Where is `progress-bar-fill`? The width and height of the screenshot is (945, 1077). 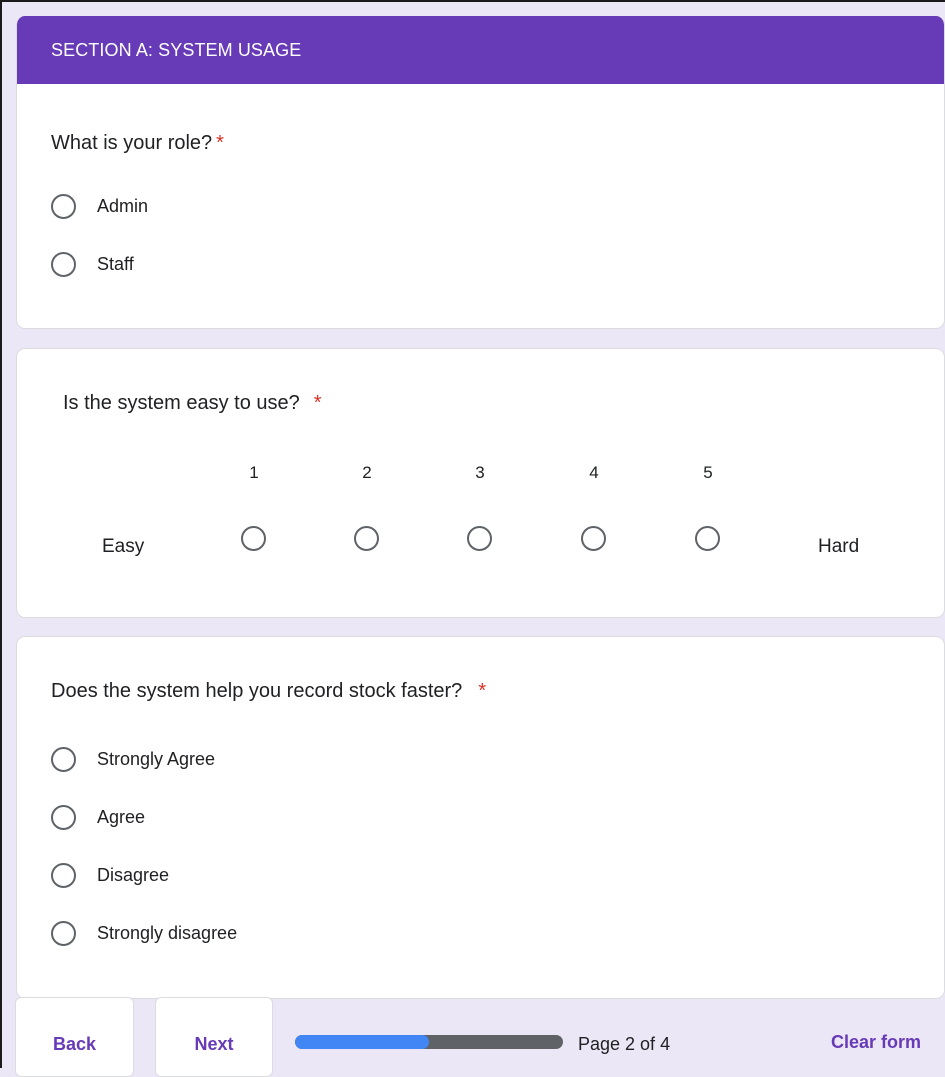
progress-bar-fill is located at coordinates (362, 1042).